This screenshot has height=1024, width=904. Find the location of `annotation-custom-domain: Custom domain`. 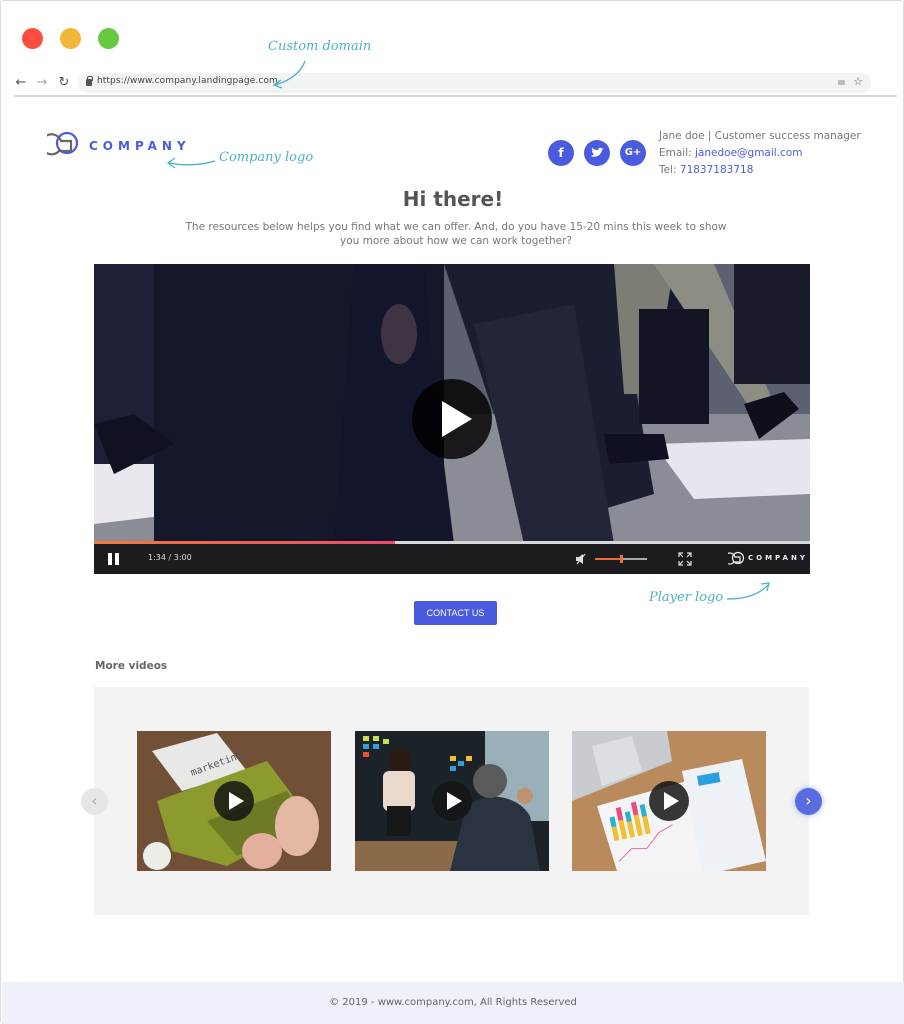

annotation-custom-domain: Custom domain is located at coordinates (319, 46).